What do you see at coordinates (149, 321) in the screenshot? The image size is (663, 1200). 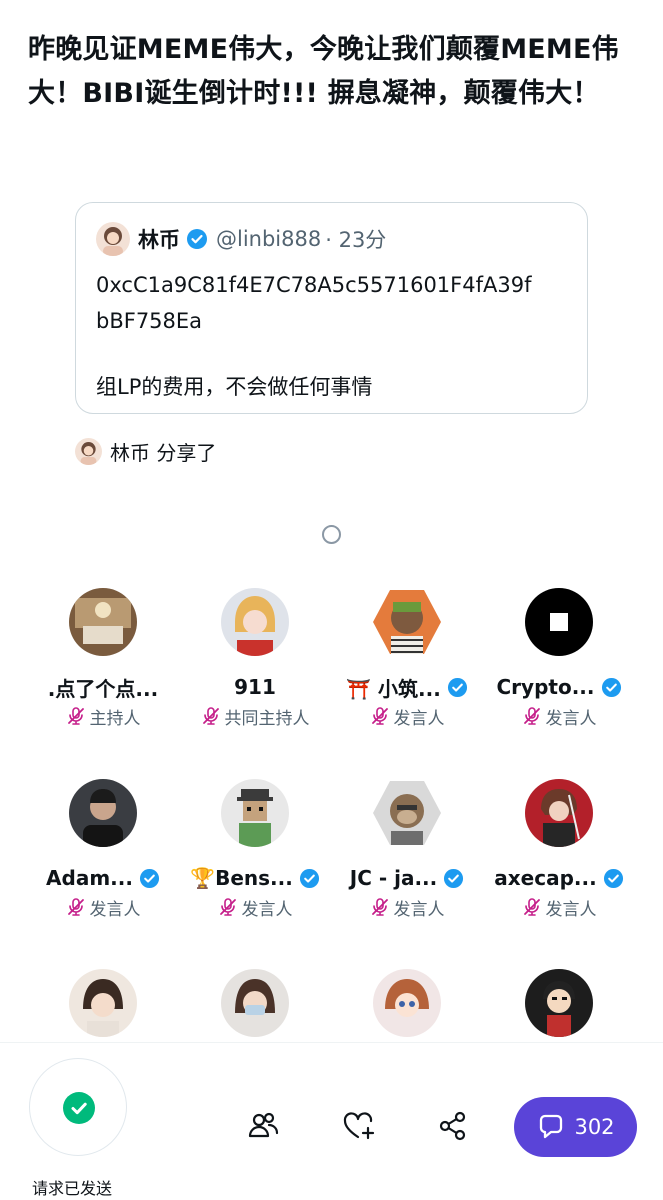 I see `post-line: bBF758Ea` at bounding box center [149, 321].